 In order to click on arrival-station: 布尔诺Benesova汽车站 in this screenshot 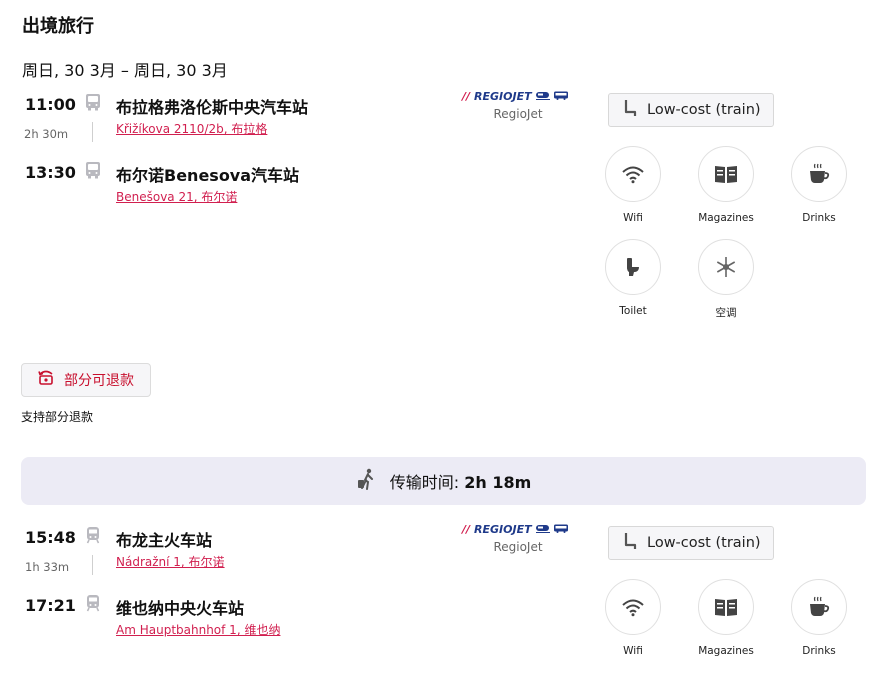, I will do `click(208, 175)`.